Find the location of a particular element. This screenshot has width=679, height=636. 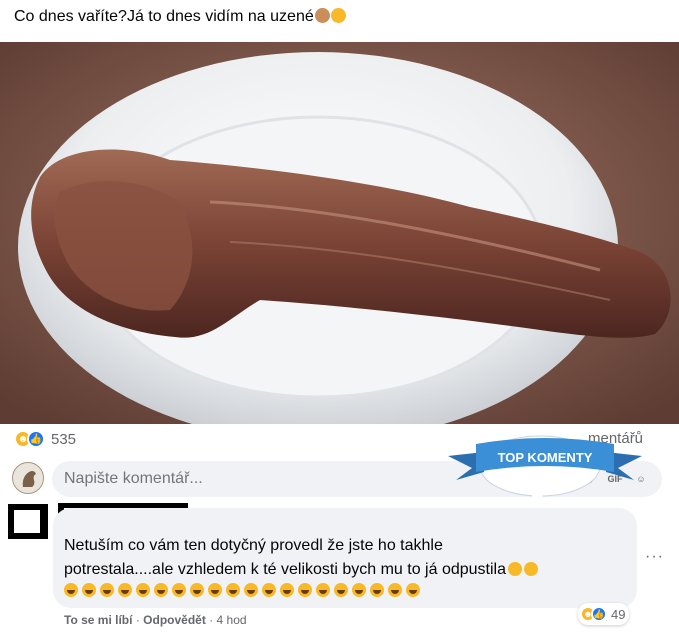

post-caption: Co dnes vaříte?Já to dnes vidím na uzené is located at coordinates (164, 16).